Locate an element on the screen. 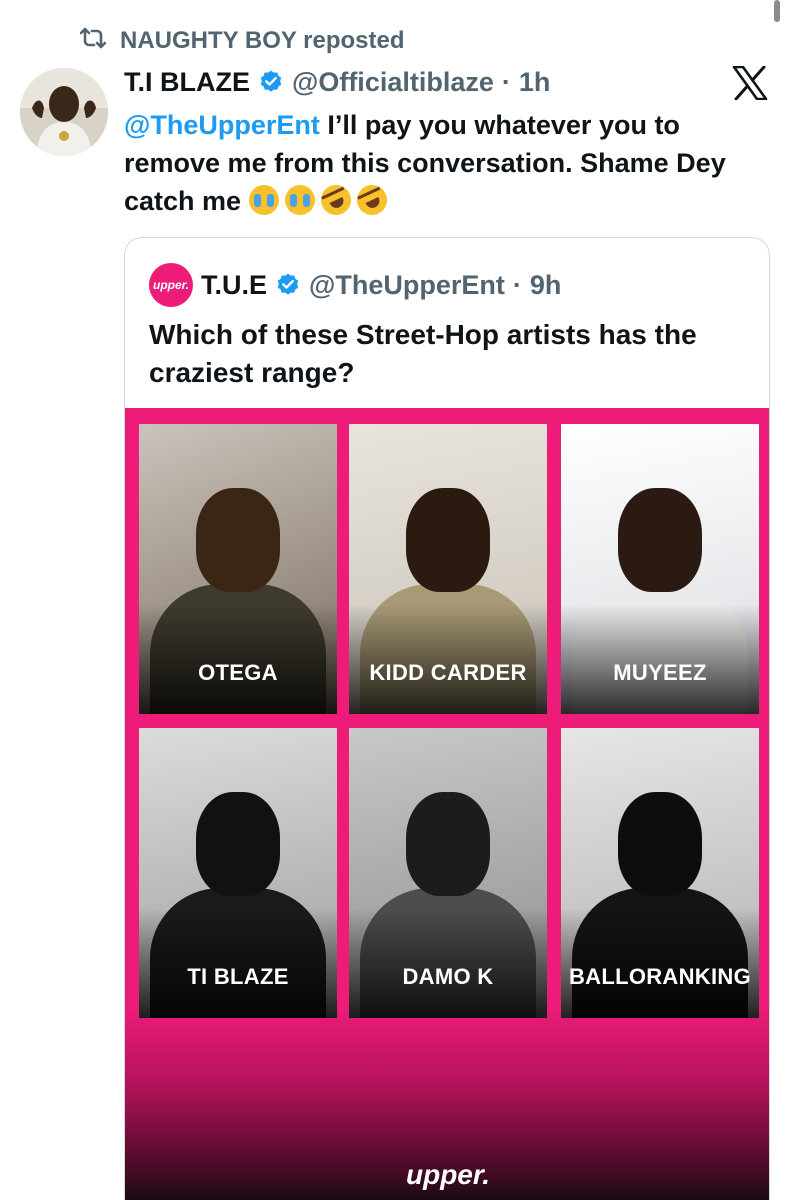  quote-header: upper. T.U.E @TheUpperEnt · 9h is located at coordinates (355, 285).